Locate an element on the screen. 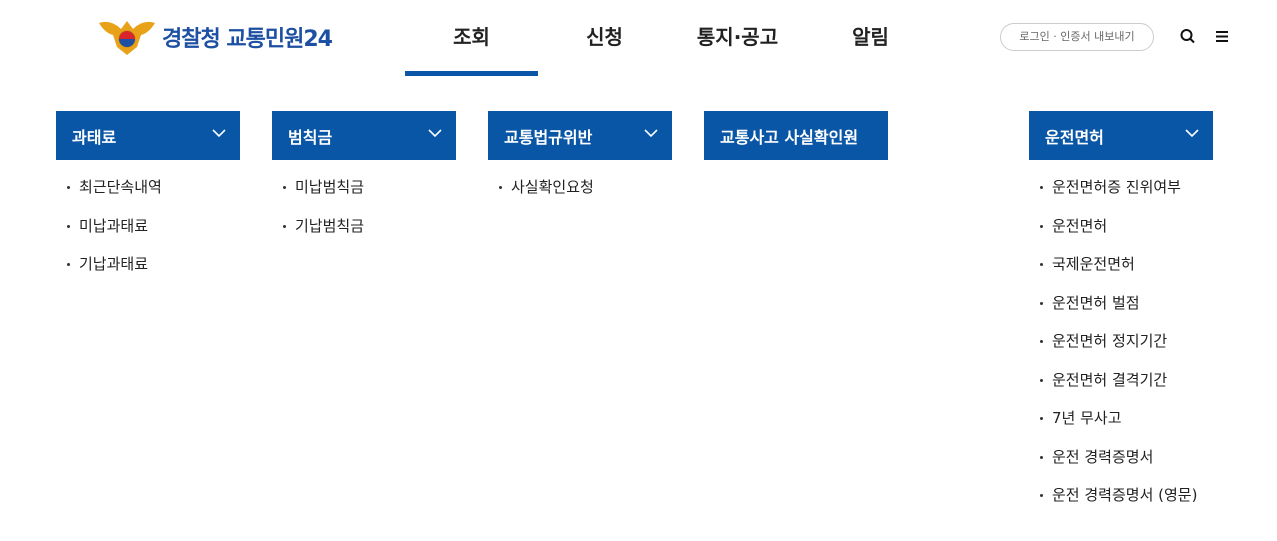 This screenshot has height=541, width=1277. hamburger-menu-icon is located at coordinates (1223, 36).